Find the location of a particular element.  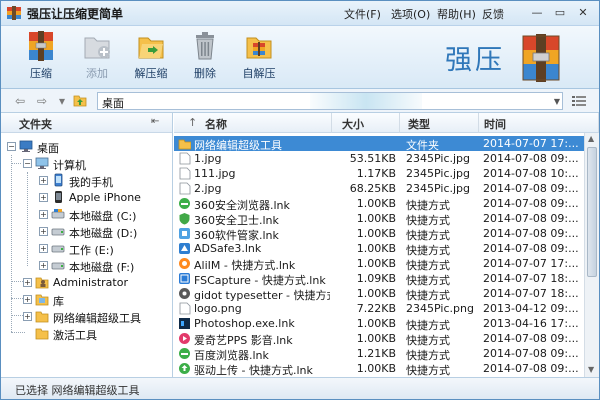

vertical-scrollbar: ▲ ▼ is located at coordinates (591, 255).